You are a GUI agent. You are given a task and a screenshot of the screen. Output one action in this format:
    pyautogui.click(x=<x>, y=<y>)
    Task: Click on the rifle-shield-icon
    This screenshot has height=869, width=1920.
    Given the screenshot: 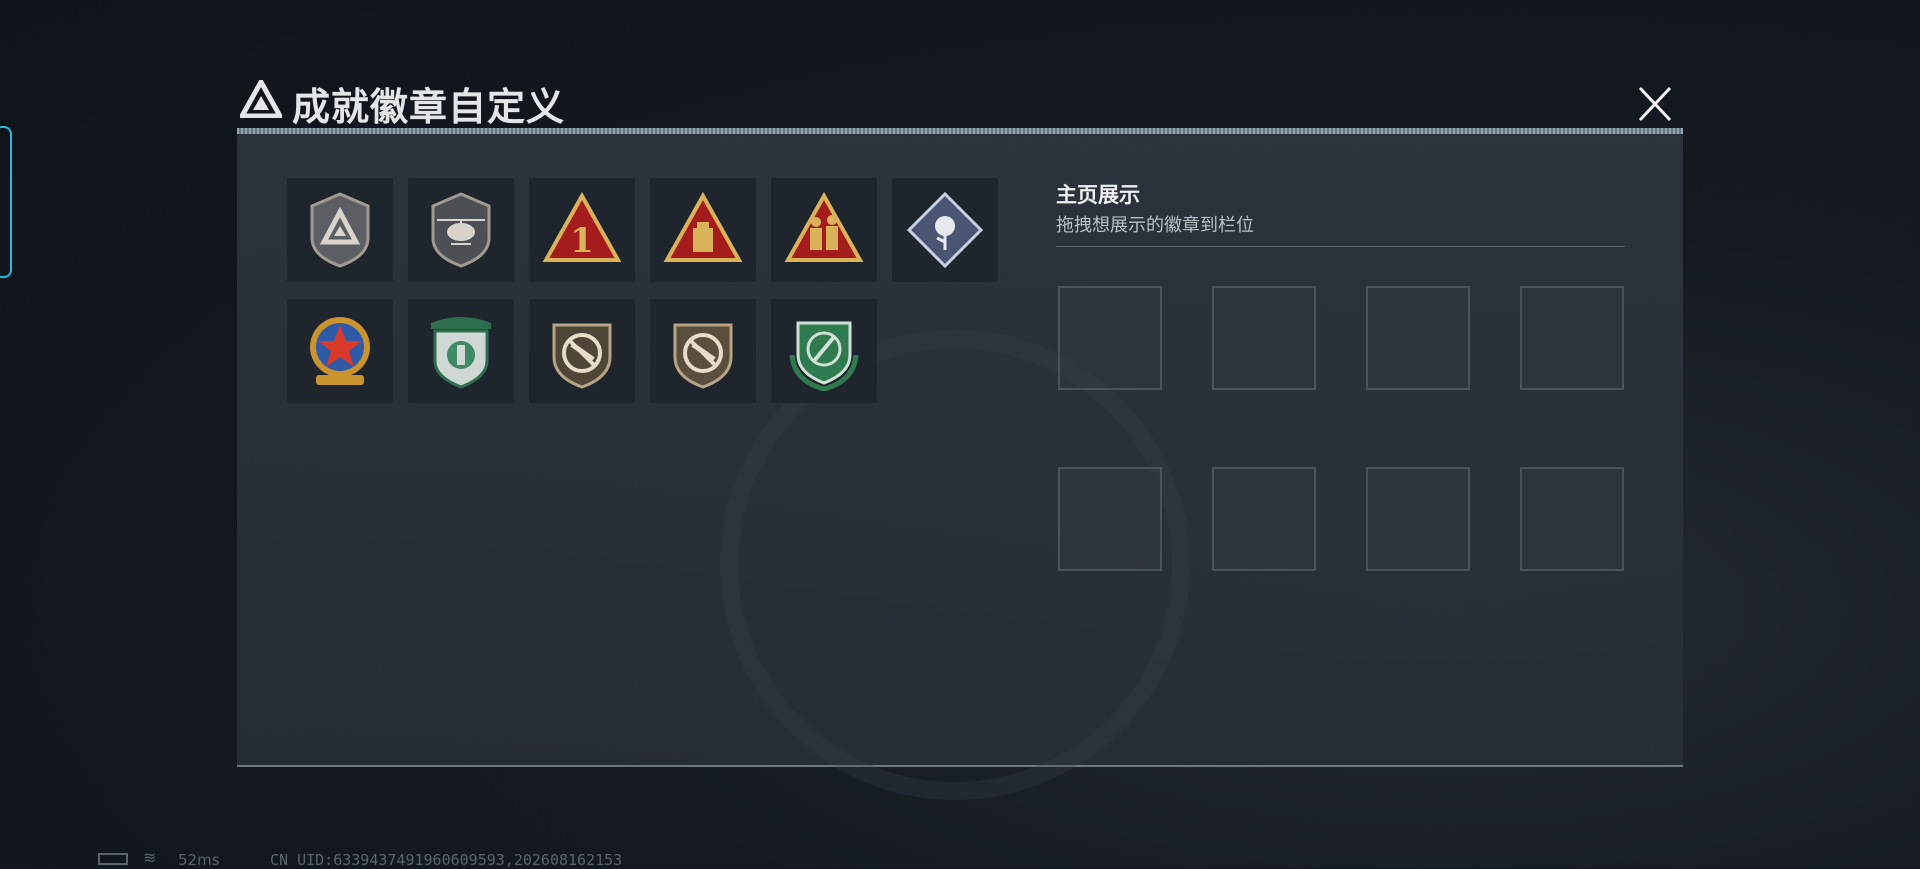 What is the action you would take?
    pyautogui.click(x=582, y=356)
    